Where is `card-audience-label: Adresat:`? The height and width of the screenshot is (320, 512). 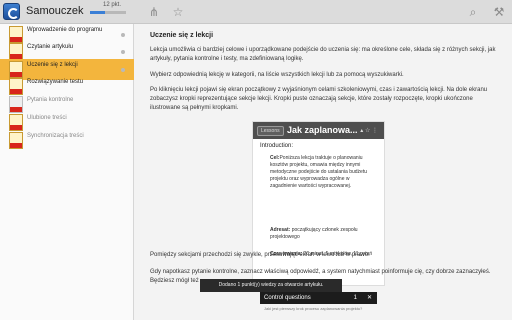 card-audience-label: Adresat: is located at coordinates (280, 230).